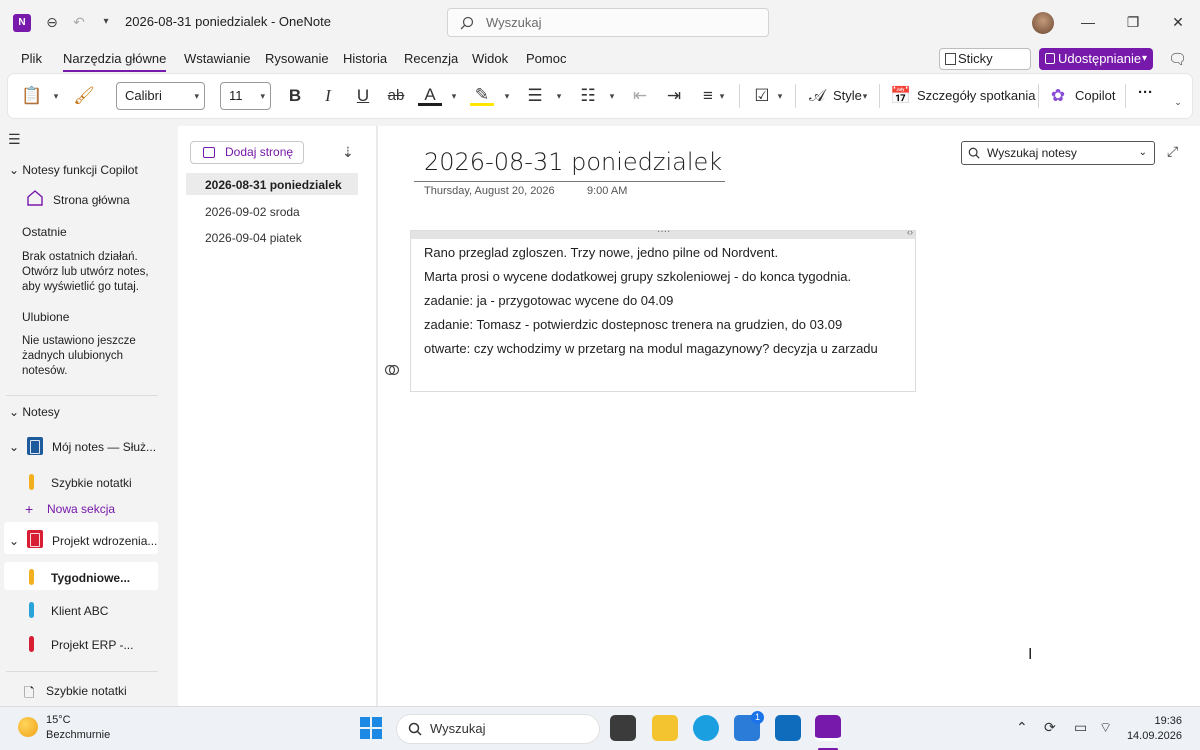 The width and height of the screenshot is (1200, 750). What do you see at coordinates (217, 58) in the screenshot?
I see `menu-insert: Wstawianie` at bounding box center [217, 58].